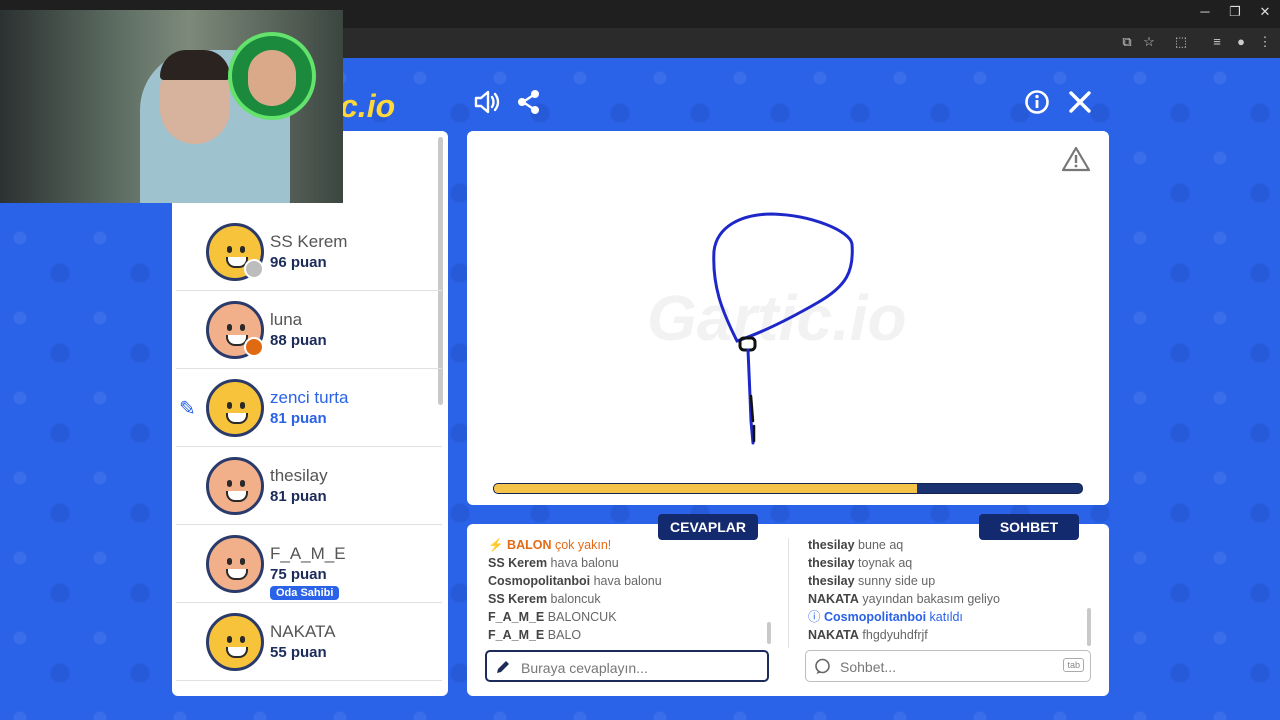 The image size is (1280, 720). What do you see at coordinates (885, 563) in the screenshot?
I see `message-text: toynak aq` at bounding box center [885, 563].